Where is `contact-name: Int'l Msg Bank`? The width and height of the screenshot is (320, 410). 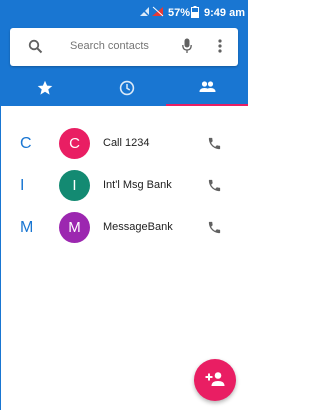
contact-name: Int'l Msg Bank is located at coordinates (137, 185).